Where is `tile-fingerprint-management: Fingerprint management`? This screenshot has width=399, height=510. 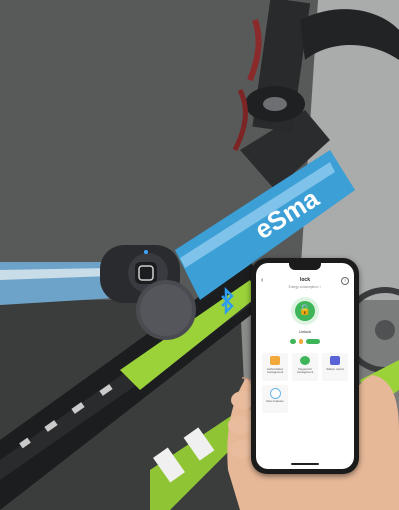
tile-fingerprint-management: Fingerprint management is located at coordinates (305, 367).